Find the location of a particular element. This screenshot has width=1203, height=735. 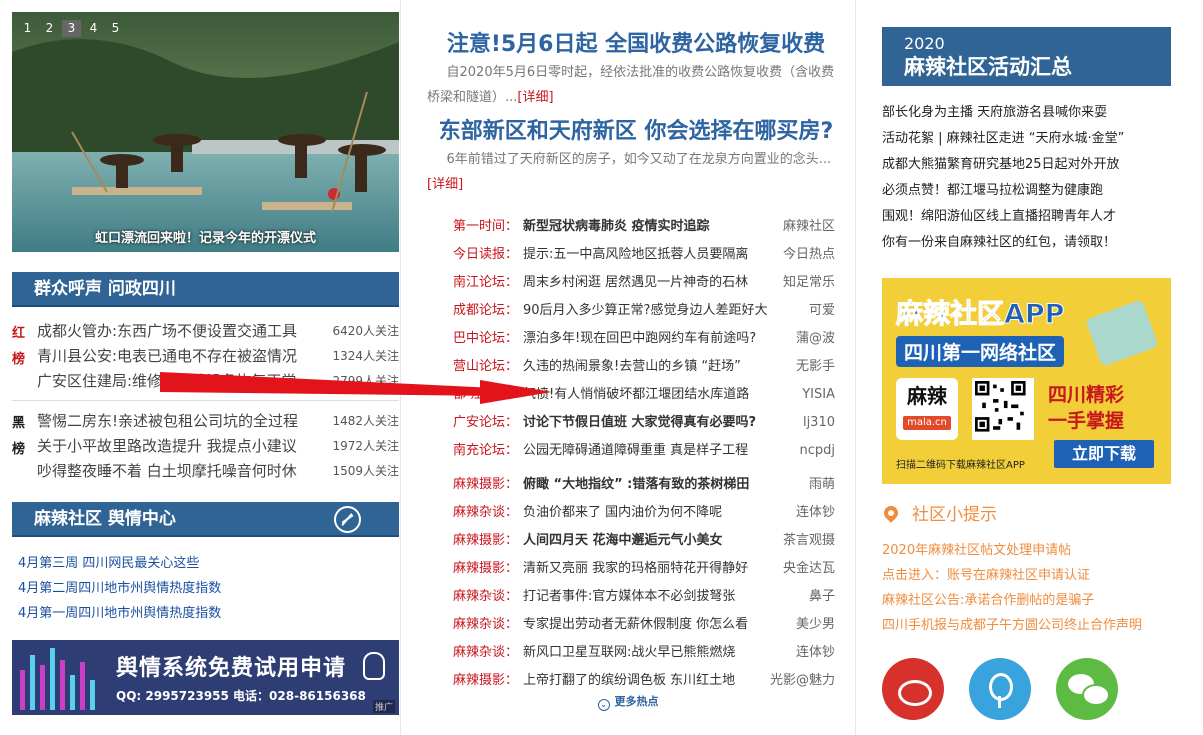

slider-caption: 虹口漂流回来啦！记录今年的开漂仪式 is located at coordinates (205, 236).